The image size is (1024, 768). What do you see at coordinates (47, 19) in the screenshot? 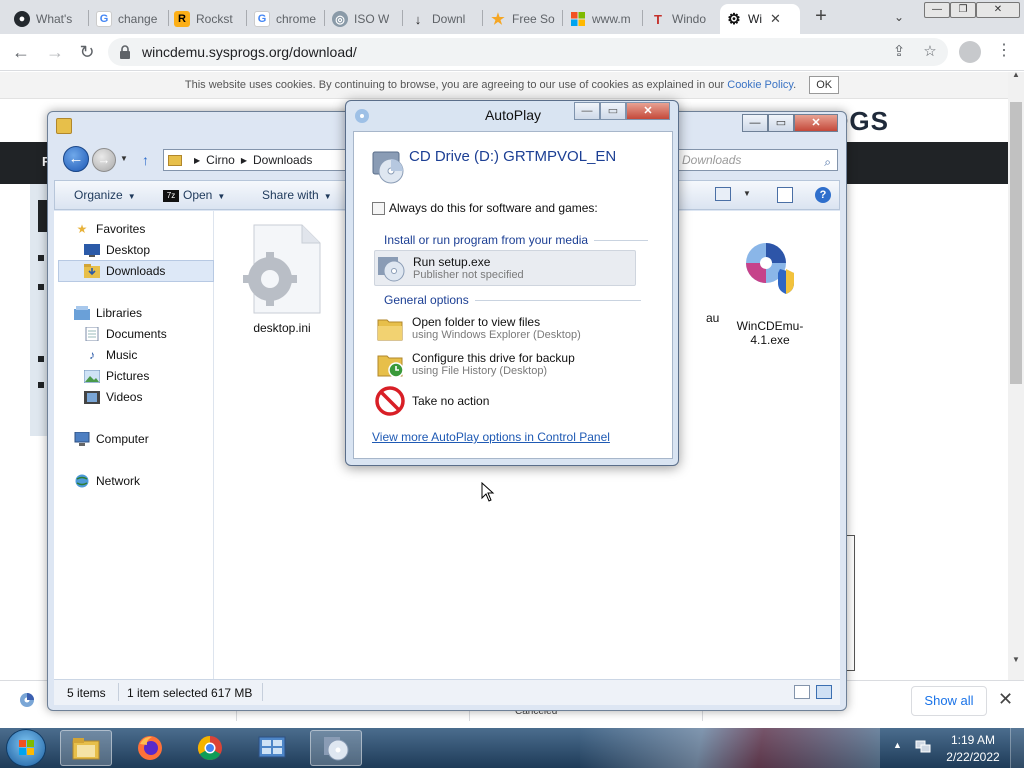
I see `tab-whats: ● What's` at bounding box center [47, 19].